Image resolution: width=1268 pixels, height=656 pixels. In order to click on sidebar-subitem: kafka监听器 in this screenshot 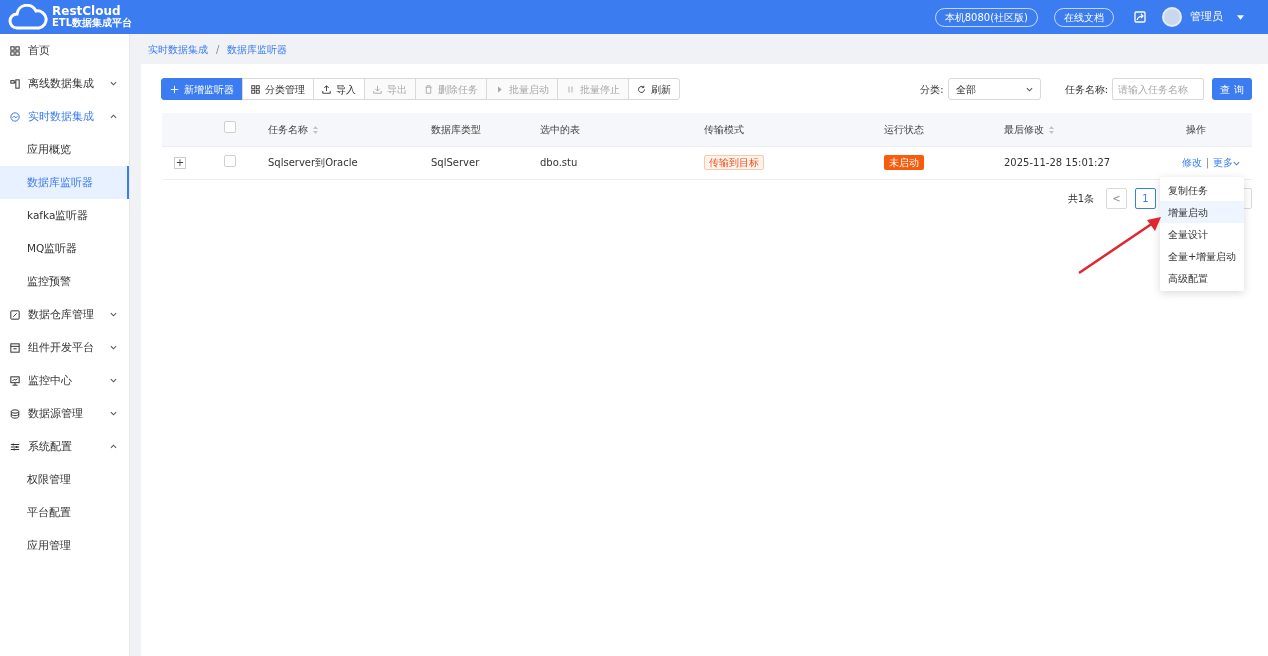, I will do `click(64, 215)`.